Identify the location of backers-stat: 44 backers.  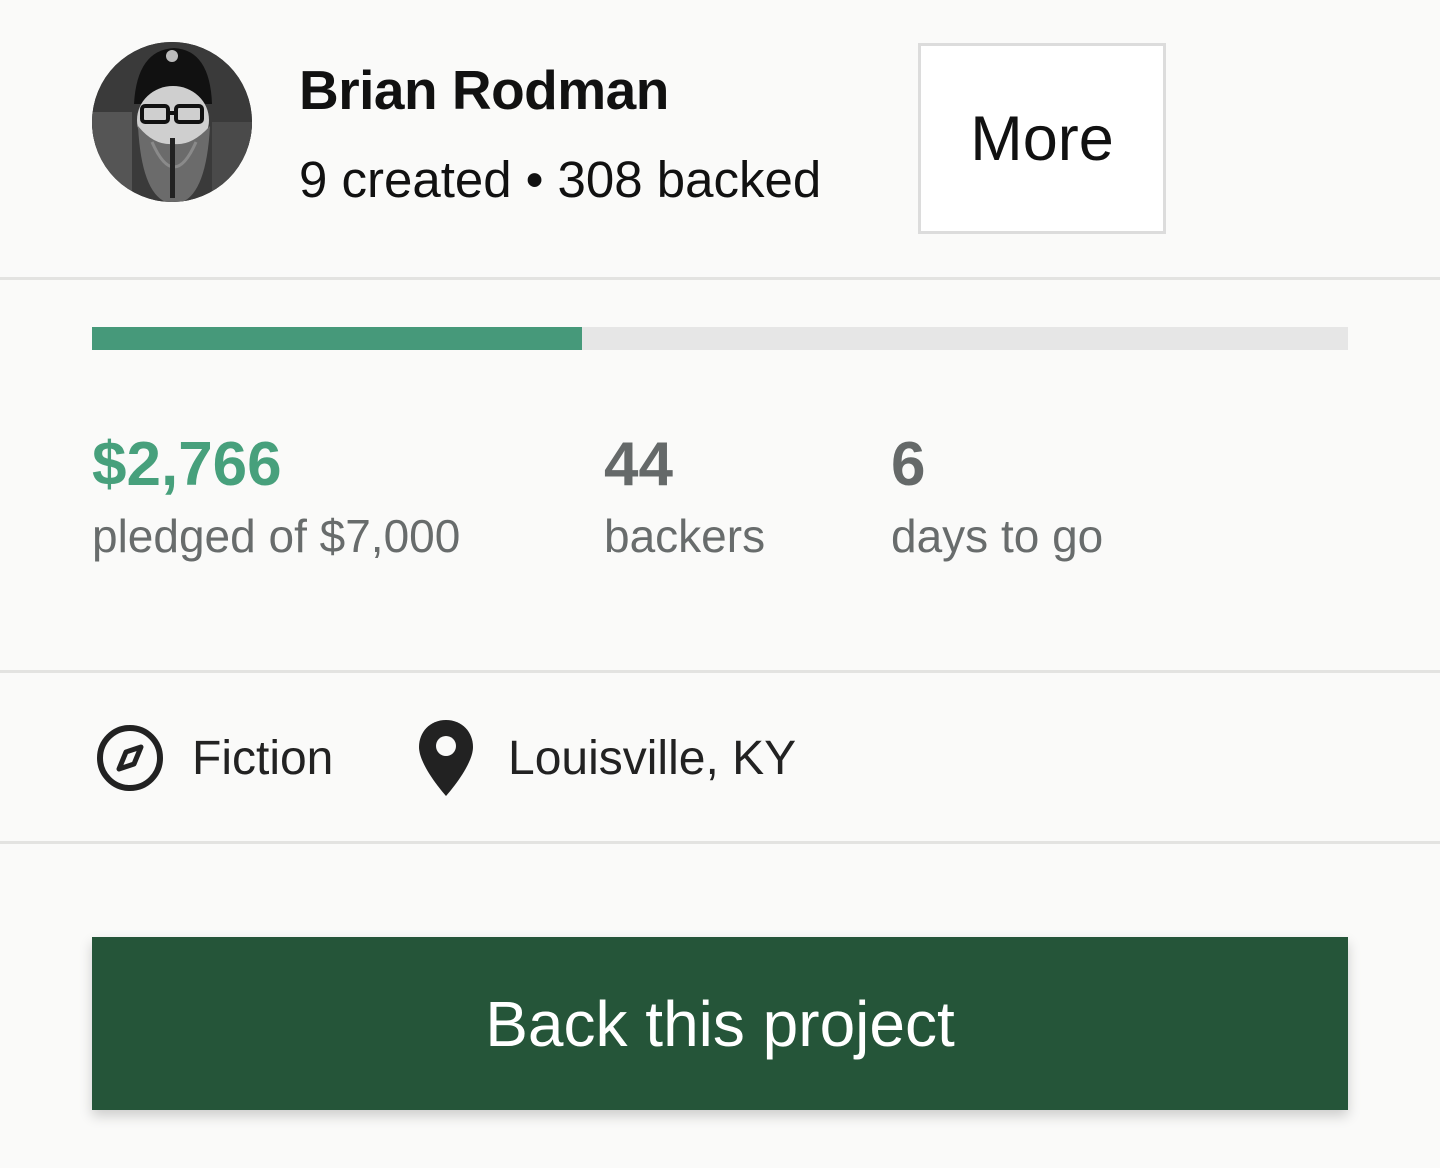
(684, 497).